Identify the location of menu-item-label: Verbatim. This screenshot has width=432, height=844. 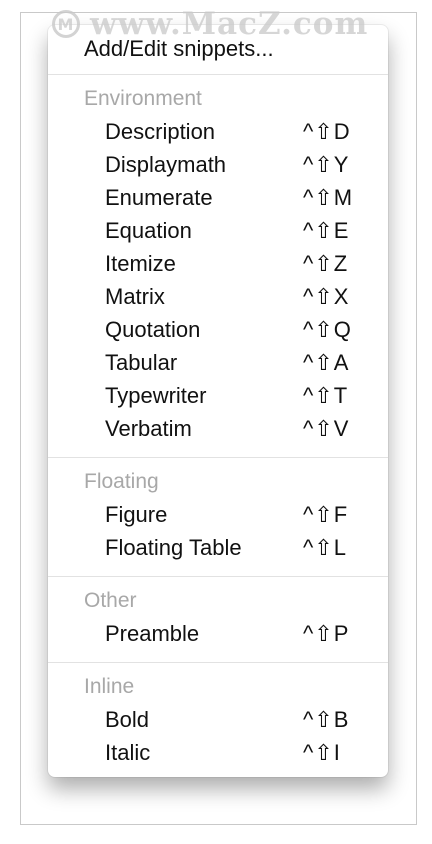
(148, 428).